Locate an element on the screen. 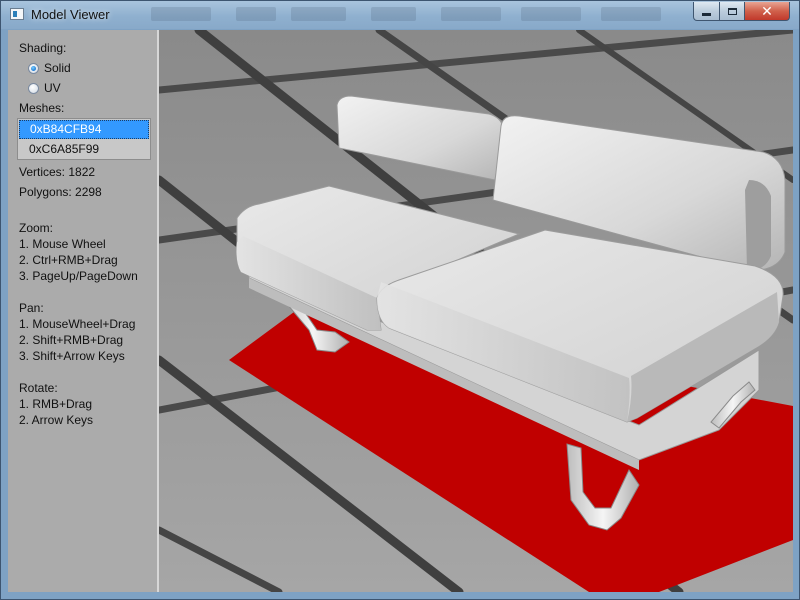 The image size is (800, 600). meshes-label: Meshes: is located at coordinates (42, 108).